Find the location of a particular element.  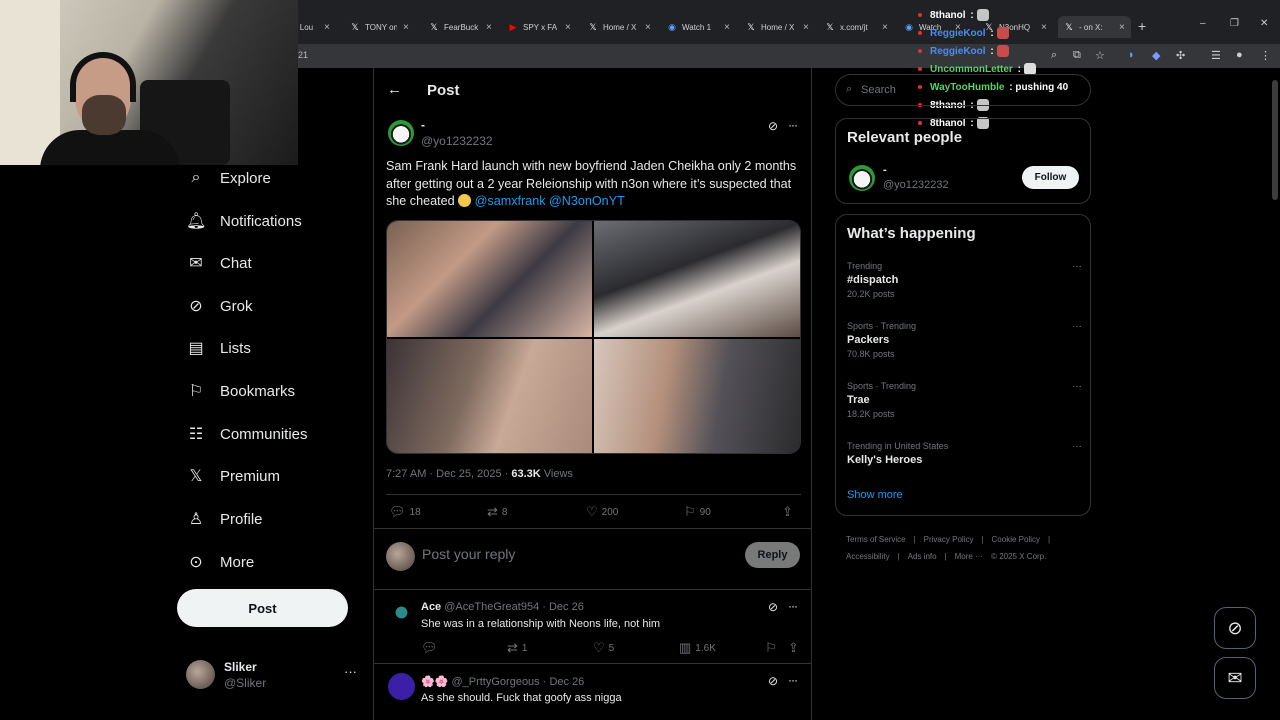

nav-more: ⊙ More is located at coordinates (220, 562).